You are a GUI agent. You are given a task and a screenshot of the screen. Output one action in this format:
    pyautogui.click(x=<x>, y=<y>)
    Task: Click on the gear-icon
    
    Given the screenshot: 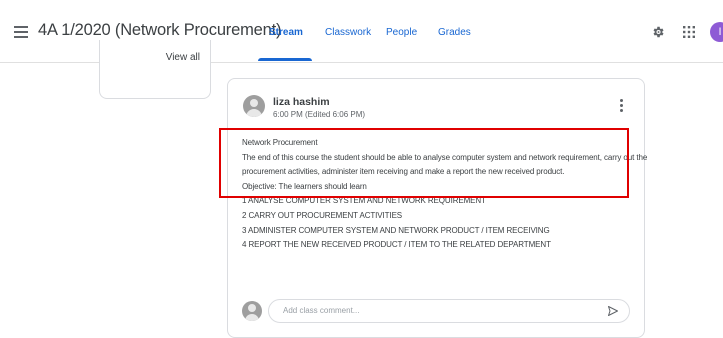 What is the action you would take?
    pyautogui.click(x=658, y=32)
    